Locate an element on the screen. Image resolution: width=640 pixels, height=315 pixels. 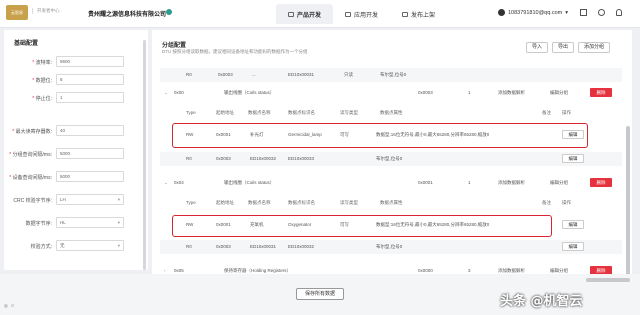
column-header: 数据点属性 is located at coordinates (391, 202).